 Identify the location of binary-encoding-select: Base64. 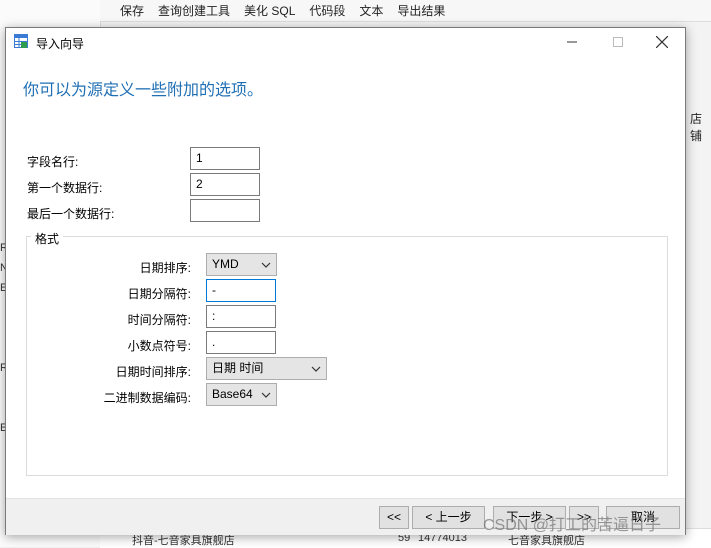
(241, 394).